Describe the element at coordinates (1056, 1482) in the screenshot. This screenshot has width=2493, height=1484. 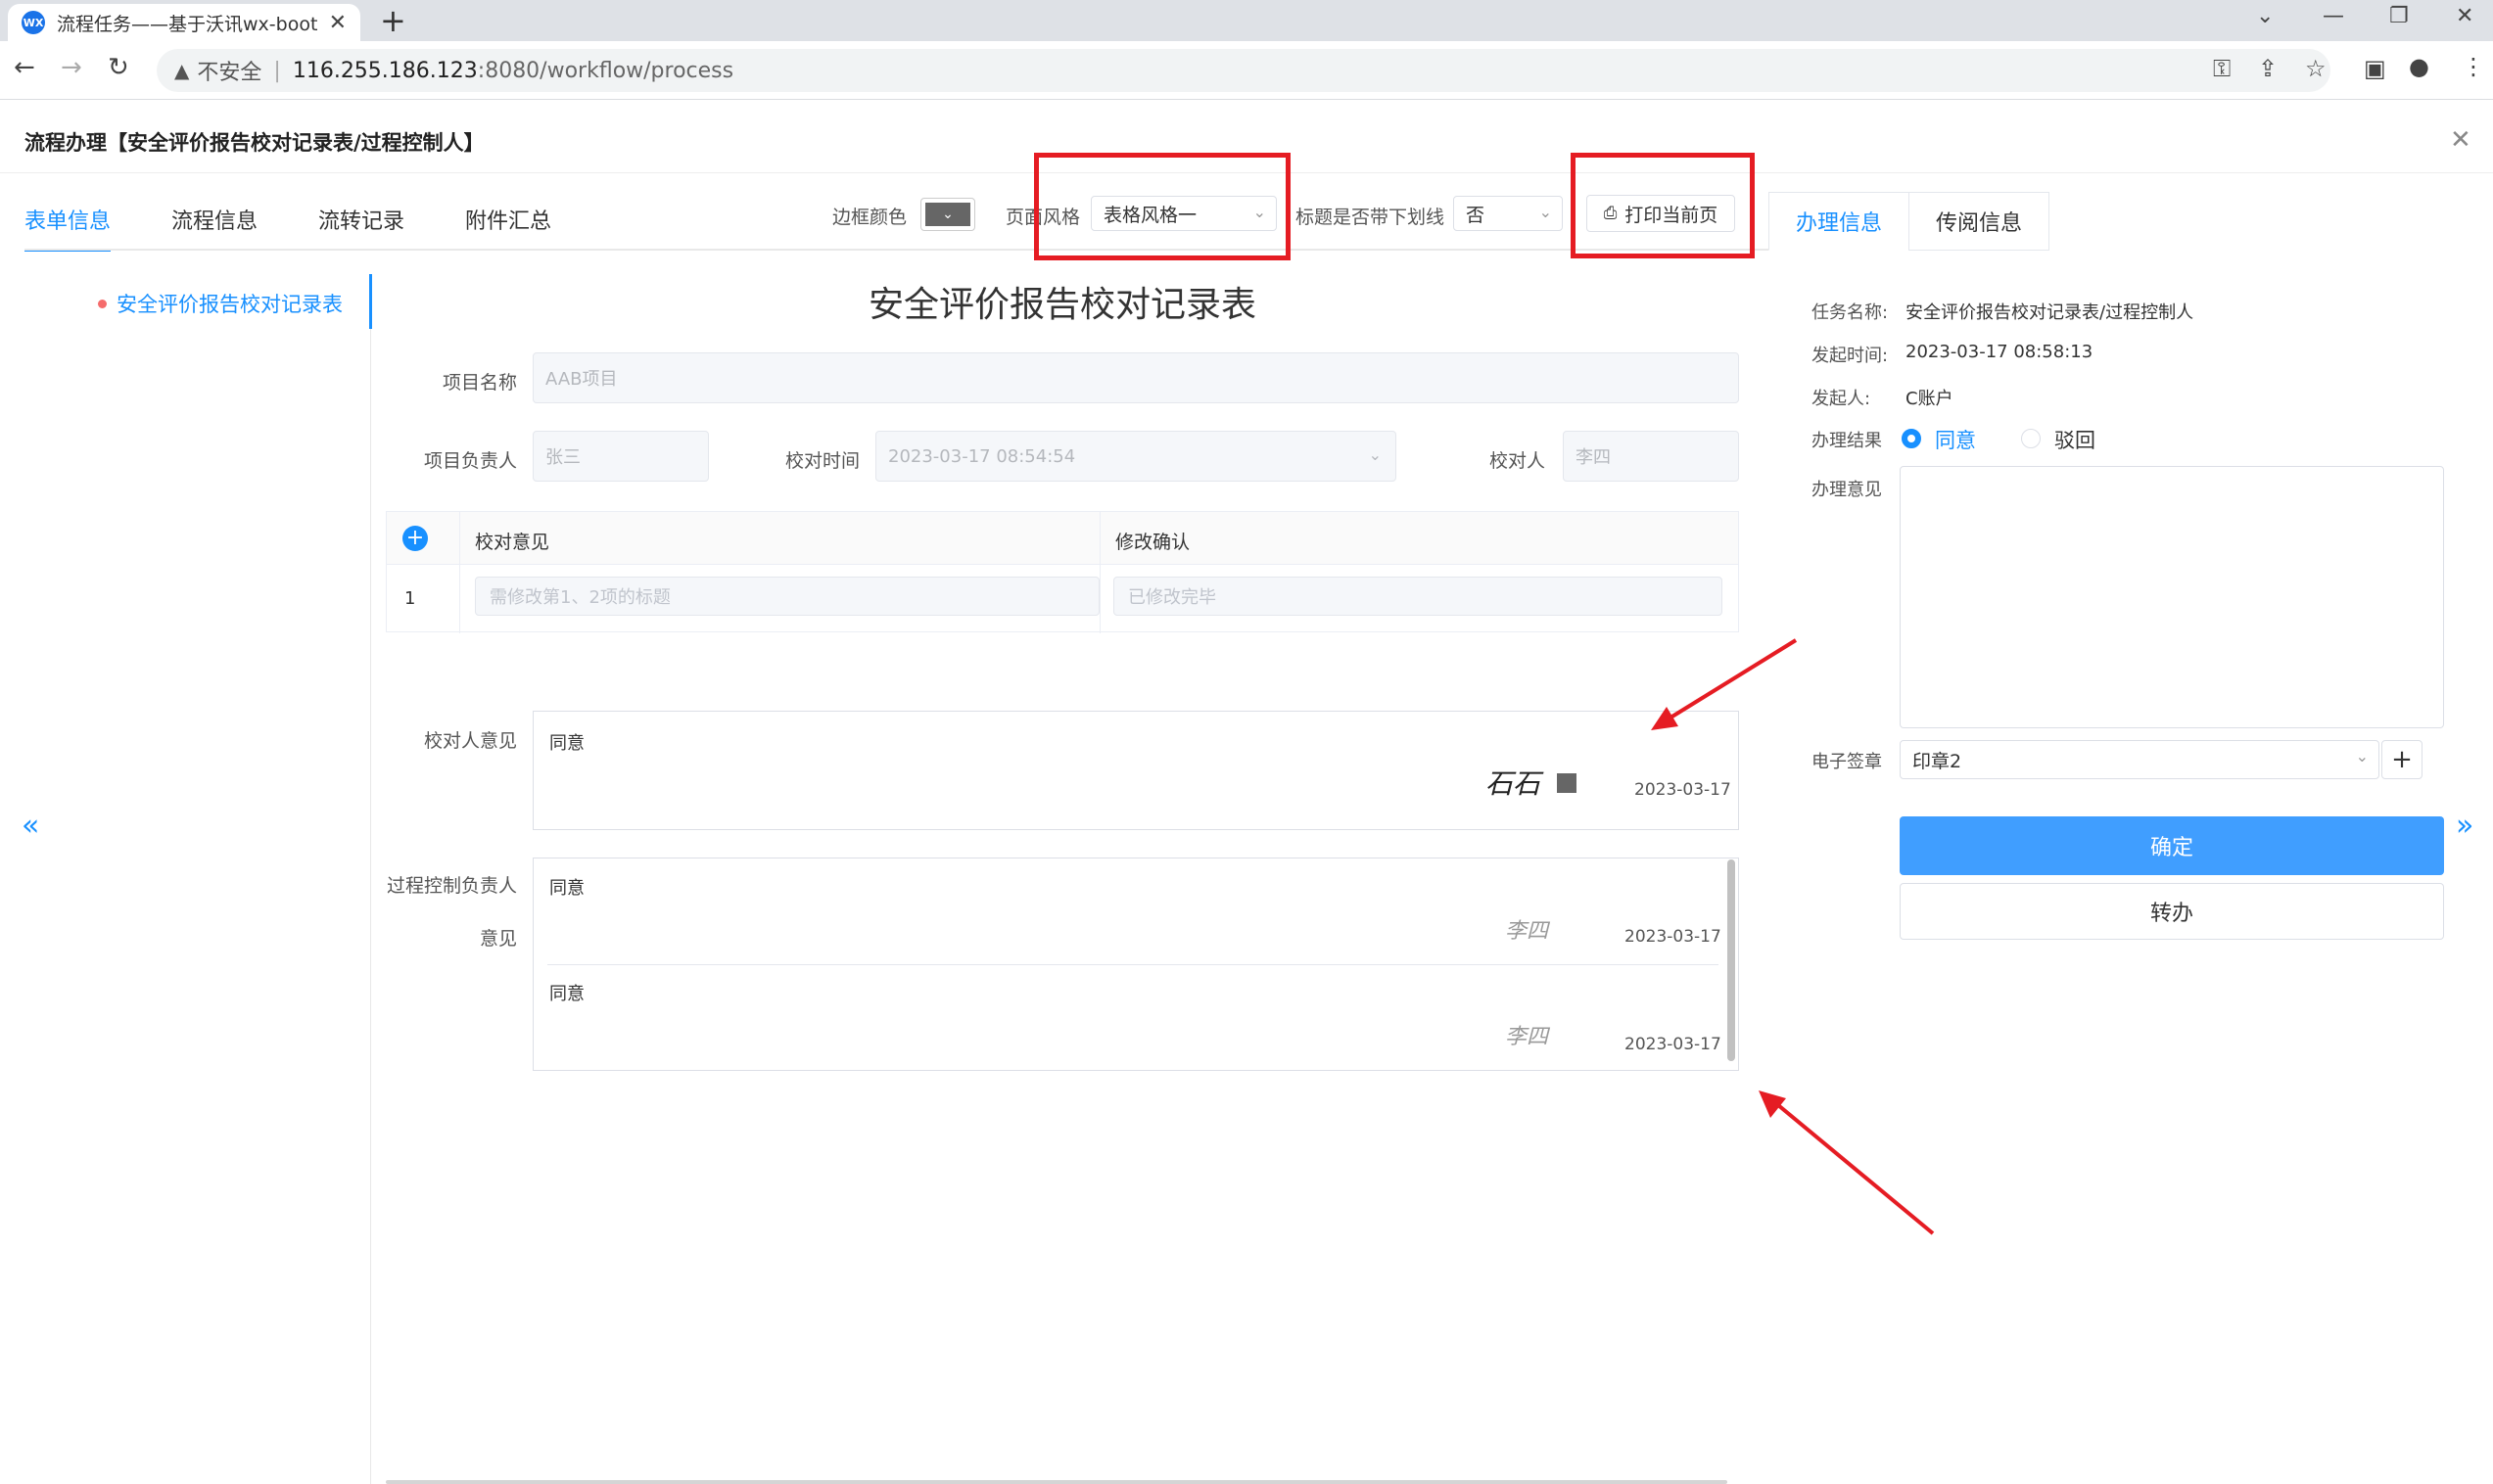
I see `horizontal-scrollbar` at that location.